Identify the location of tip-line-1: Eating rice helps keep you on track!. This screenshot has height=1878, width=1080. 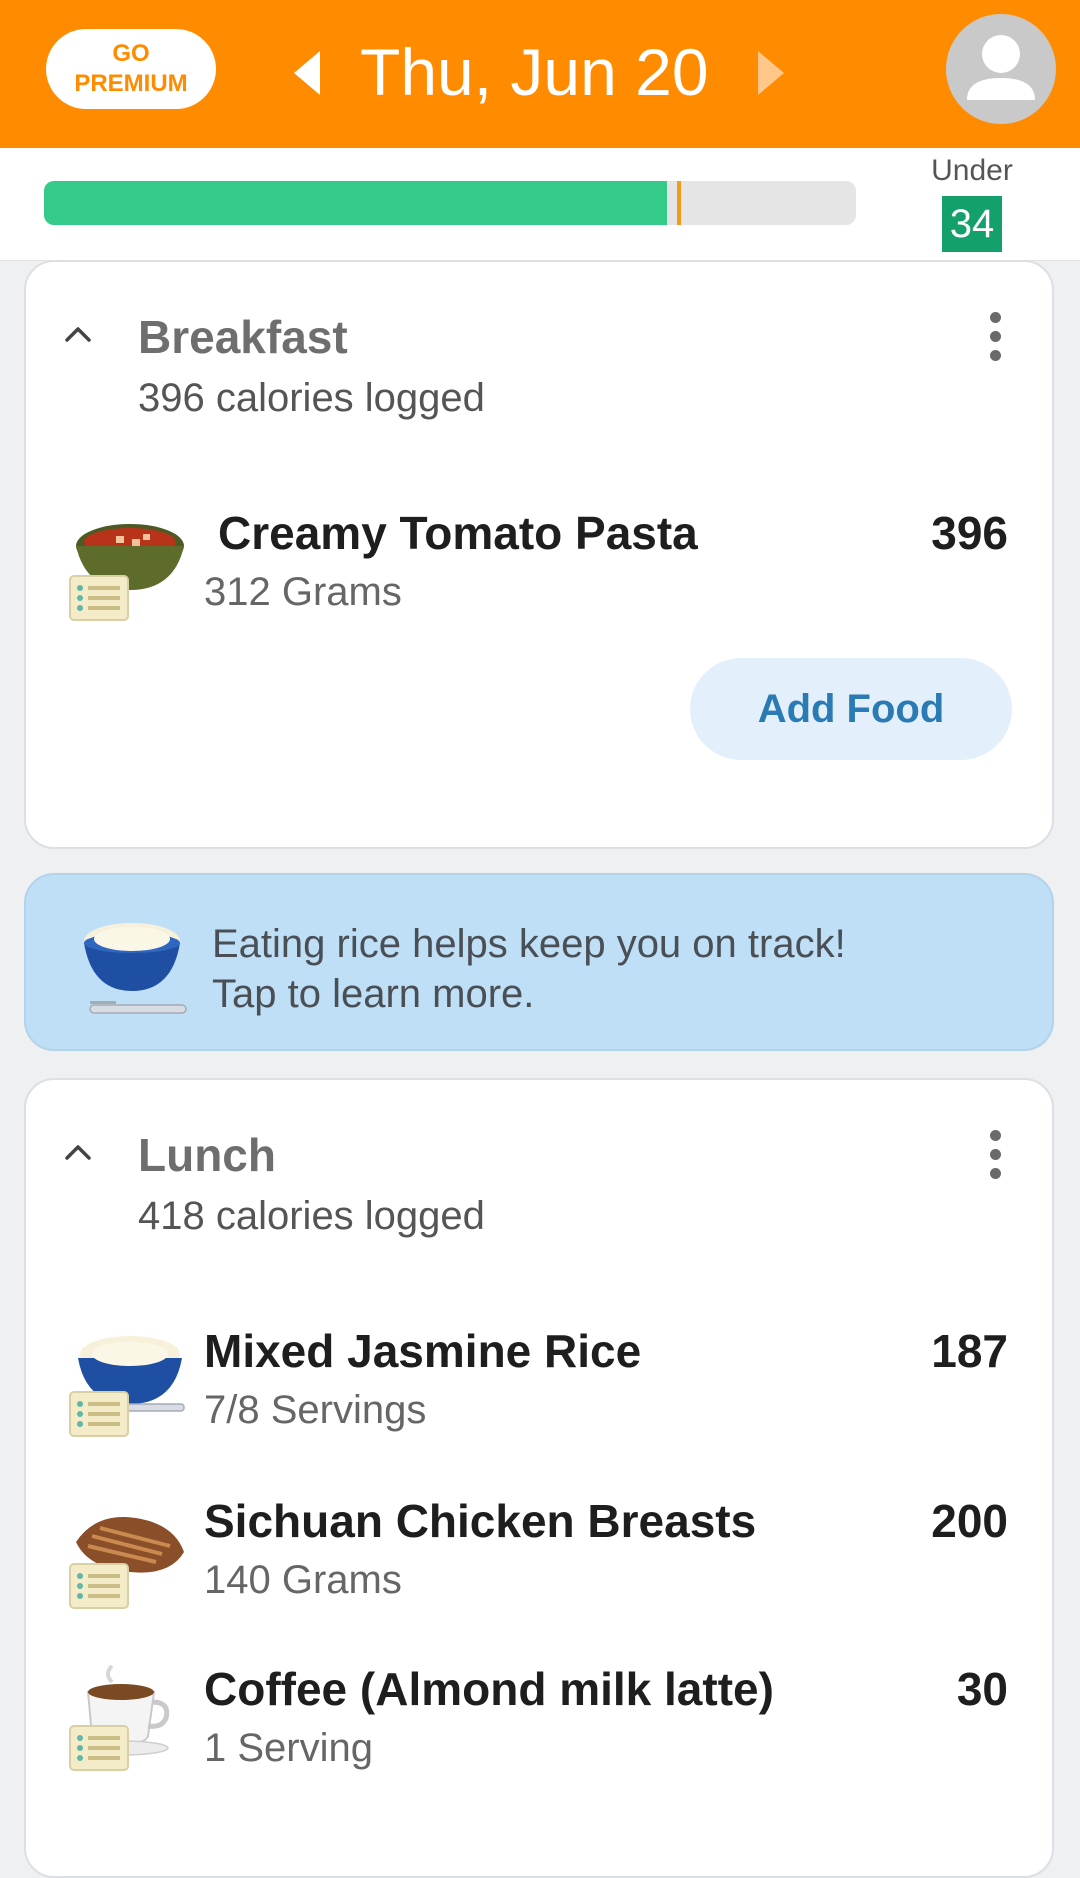
(529, 944).